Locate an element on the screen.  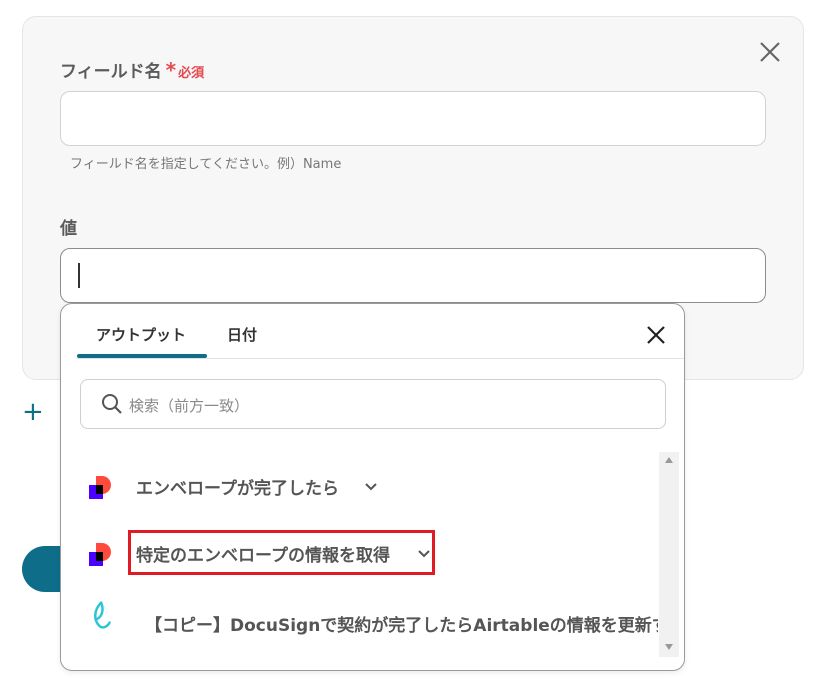
scroll-down-icon is located at coordinates (669, 647).